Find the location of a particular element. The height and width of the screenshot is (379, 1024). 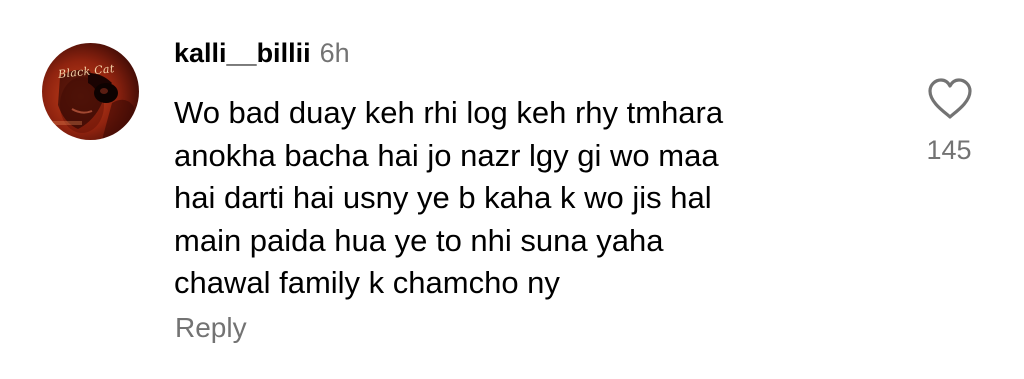

like-count: 145 is located at coordinates (949, 150).